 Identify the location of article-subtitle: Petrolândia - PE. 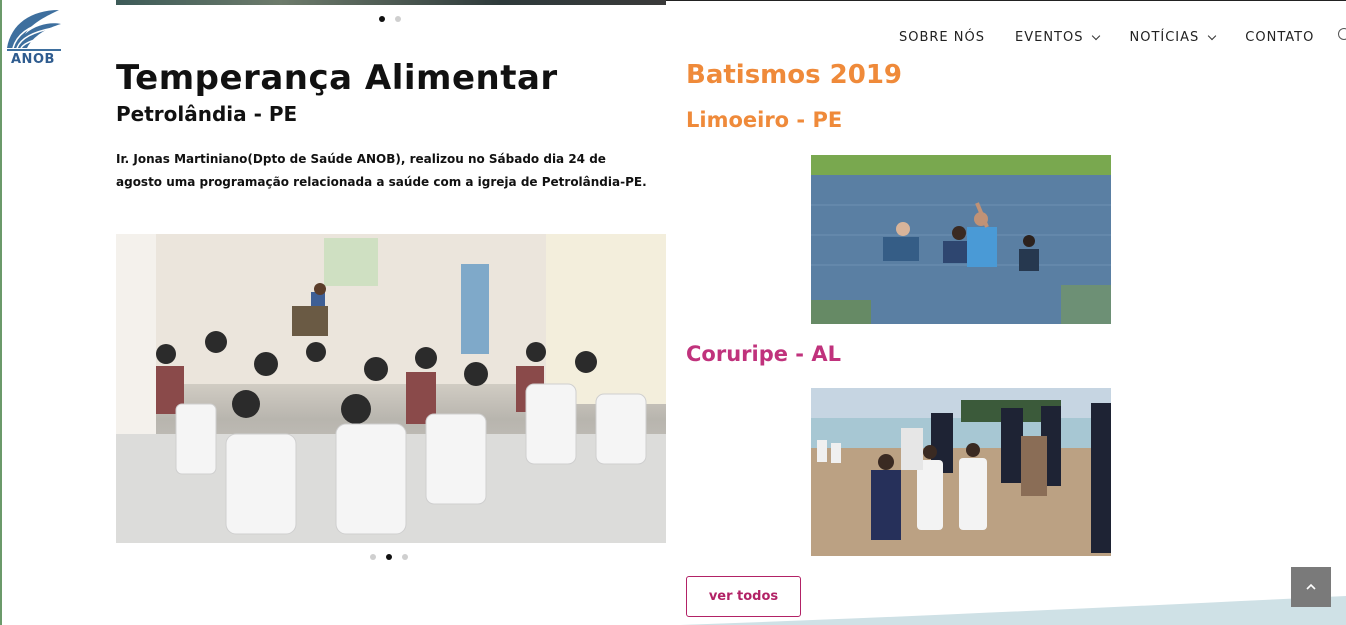
(207, 114).